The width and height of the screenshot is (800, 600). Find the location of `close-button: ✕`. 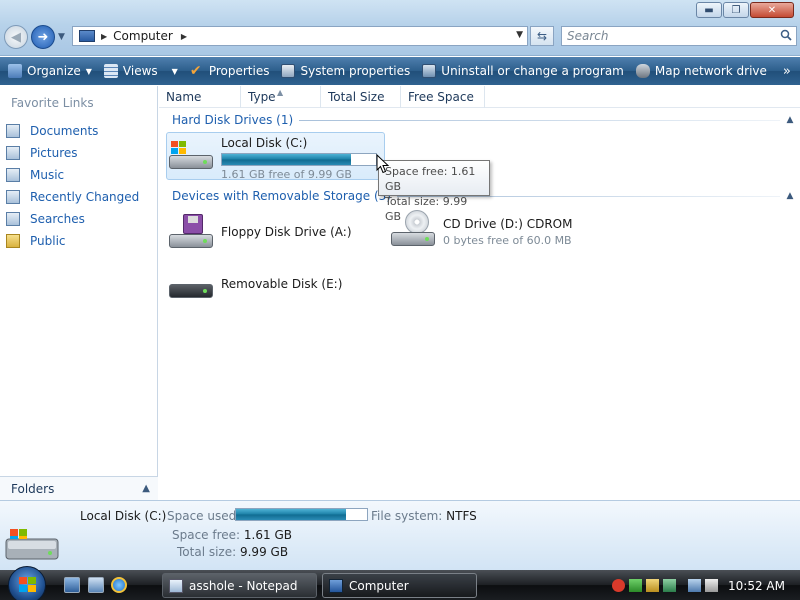

close-button: ✕ is located at coordinates (772, 10).